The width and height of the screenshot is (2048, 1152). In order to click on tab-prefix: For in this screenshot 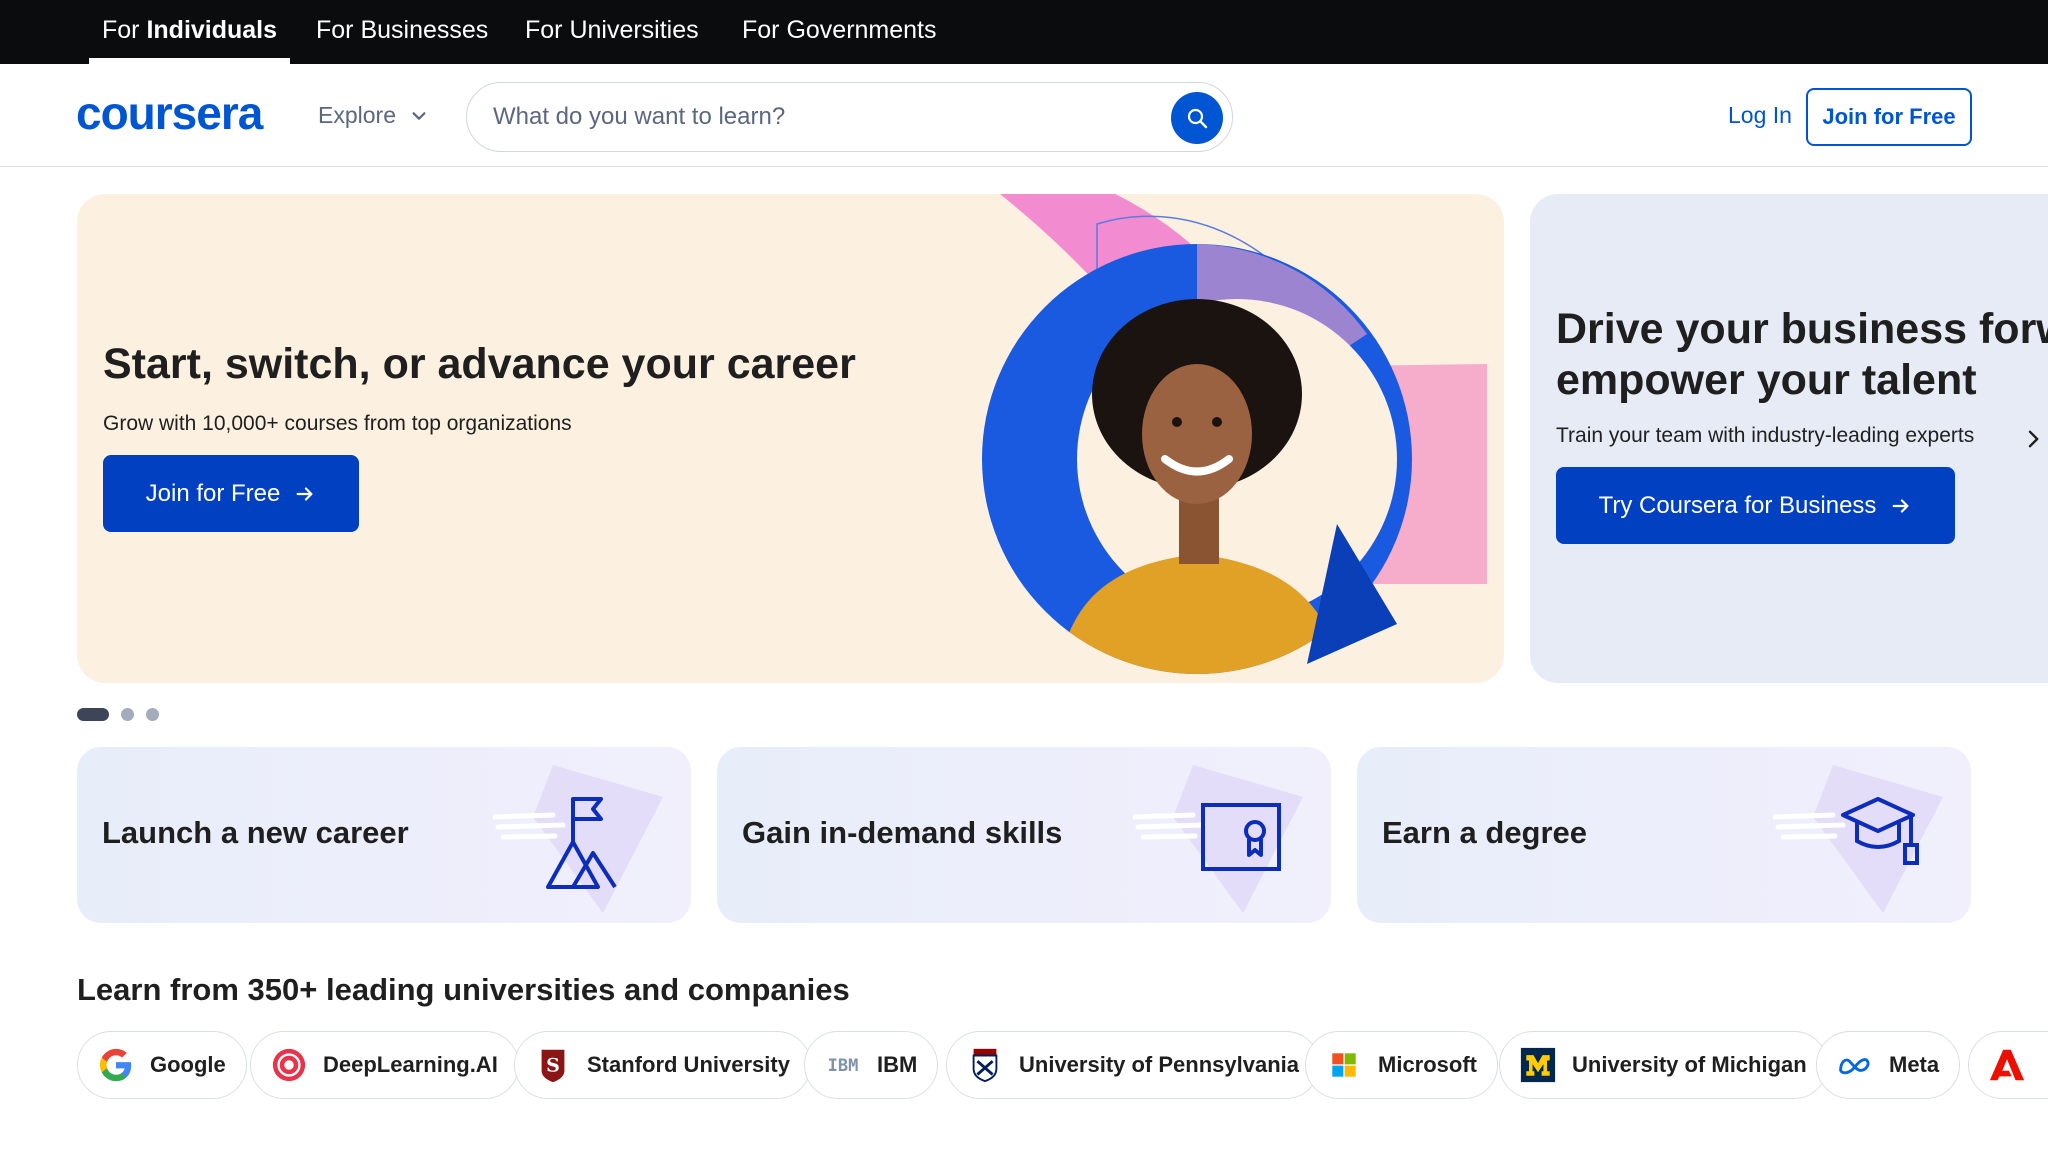, I will do `click(124, 30)`.